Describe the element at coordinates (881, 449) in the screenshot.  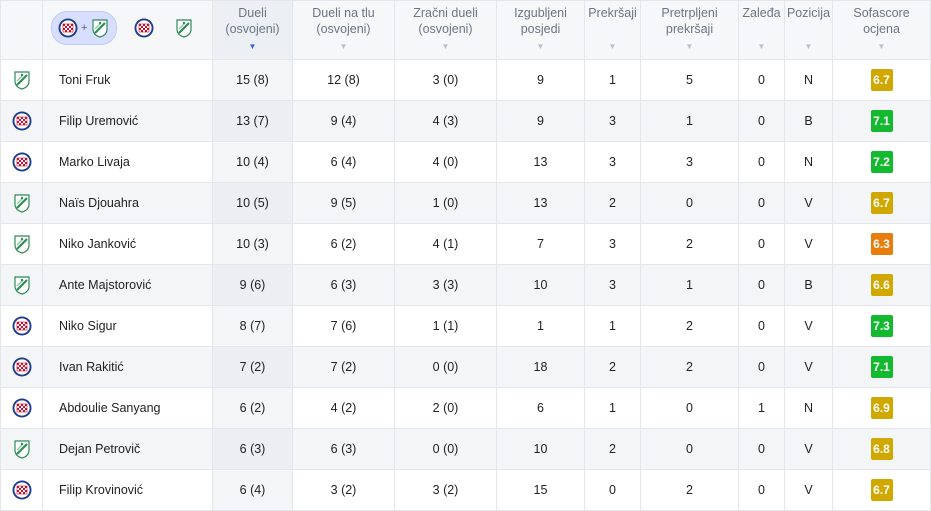
I see `rating-cell: 6.8` at that location.